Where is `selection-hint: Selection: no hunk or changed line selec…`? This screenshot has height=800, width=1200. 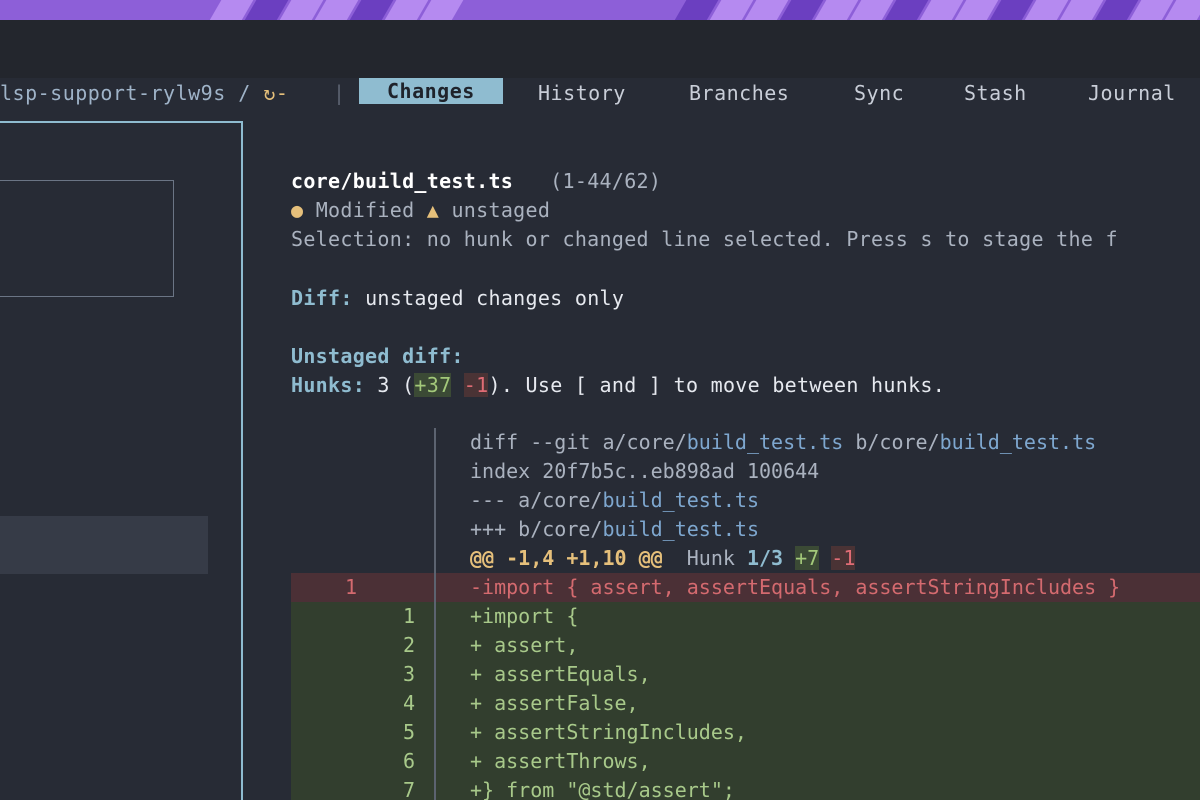 selection-hint: Selection: no hunk or changed line selec… is located at coordinates (704, 239).